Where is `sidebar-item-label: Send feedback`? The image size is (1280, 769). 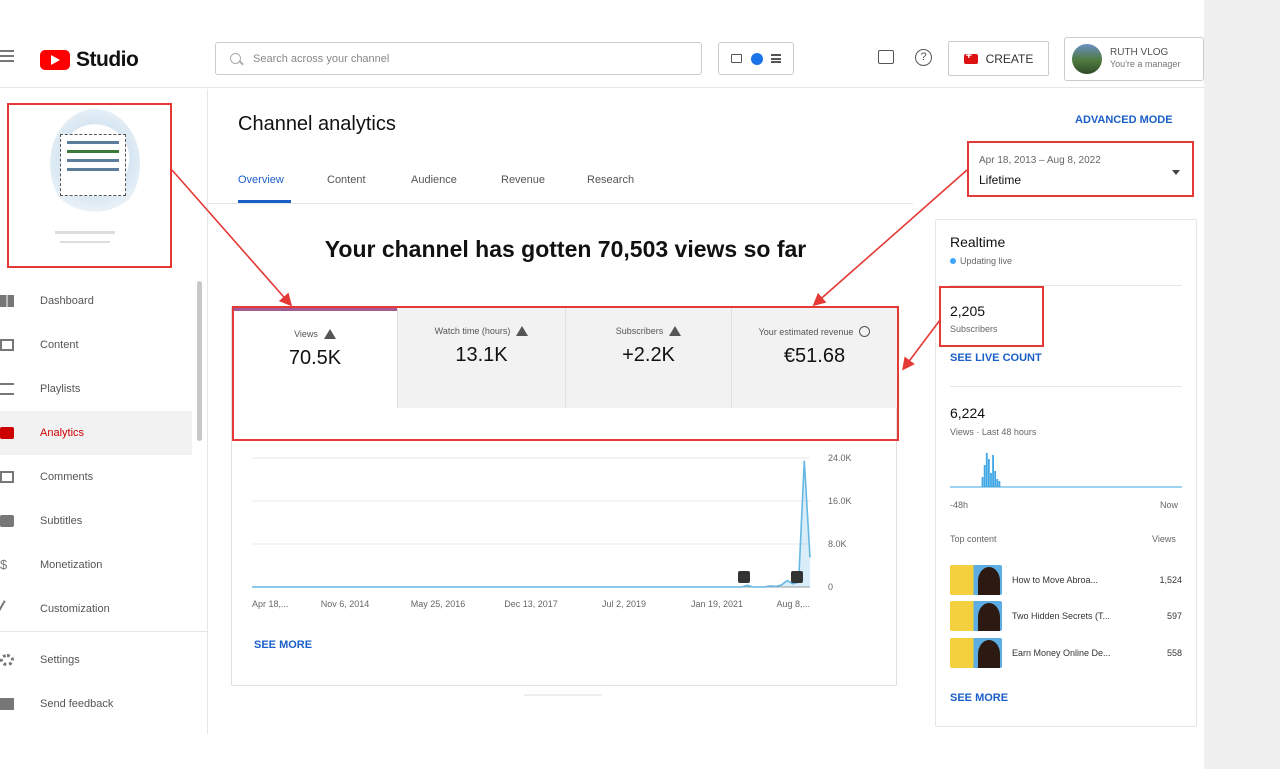 sidebar-item-label: Send feedback is located at coordinates (77, 704).